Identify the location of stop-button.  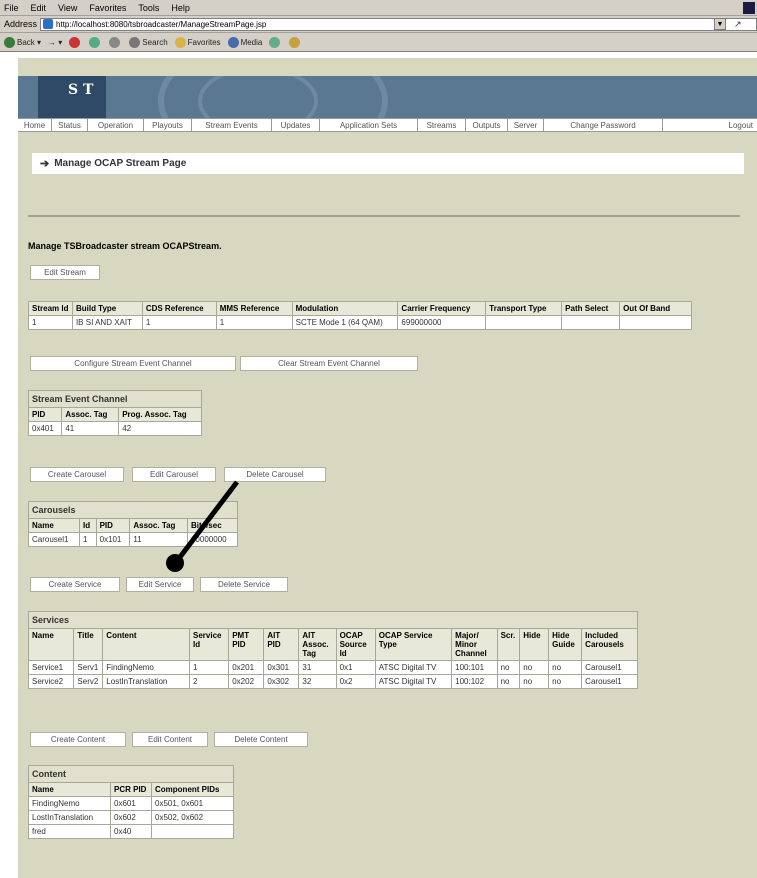
(75, 42).